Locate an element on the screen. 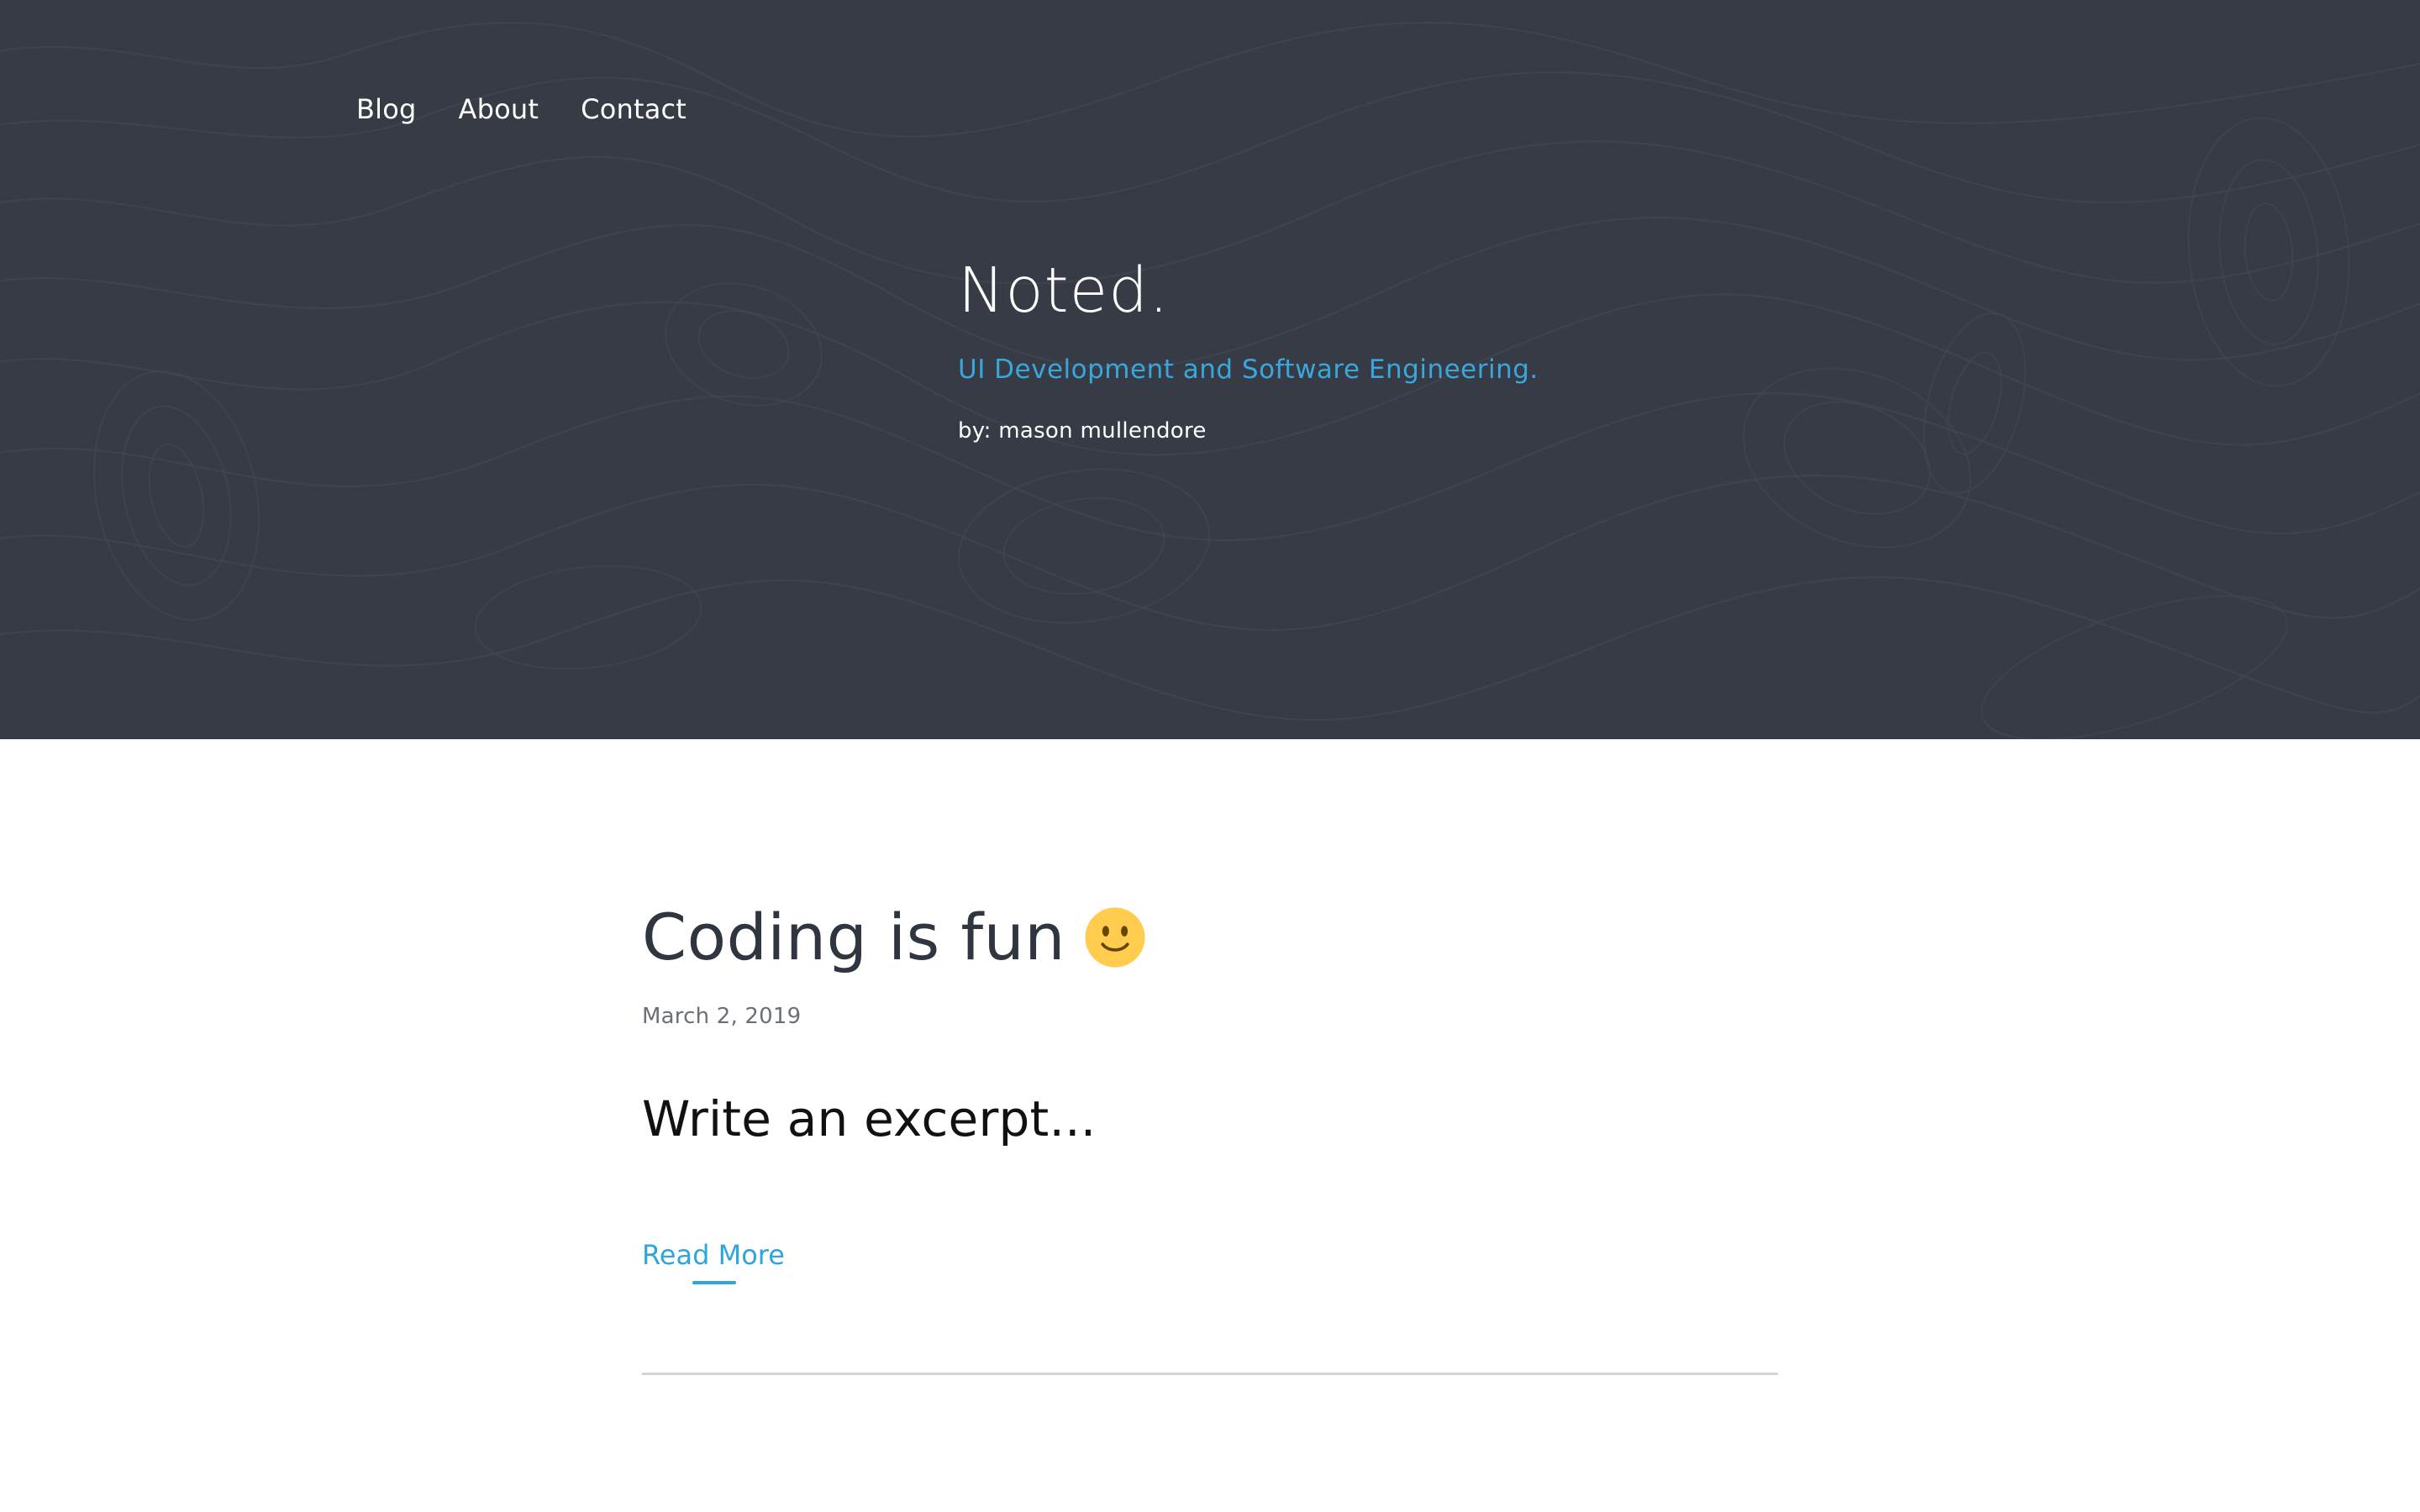  site-tagline: UI Development and Software Engineering. is located at coordinates (1248, 369).